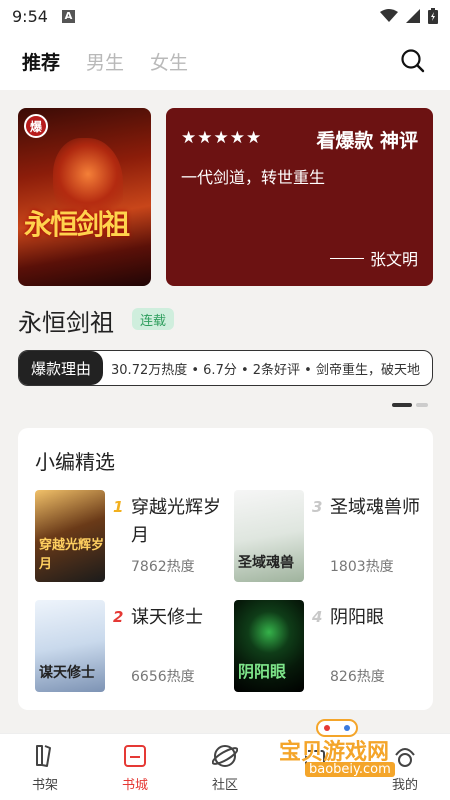 Image resolution: width=450 pixels, height=800 pixels. Describe the element at coordinates (317, 617) in the screenshot. I see `rank-number: 4` at that location.